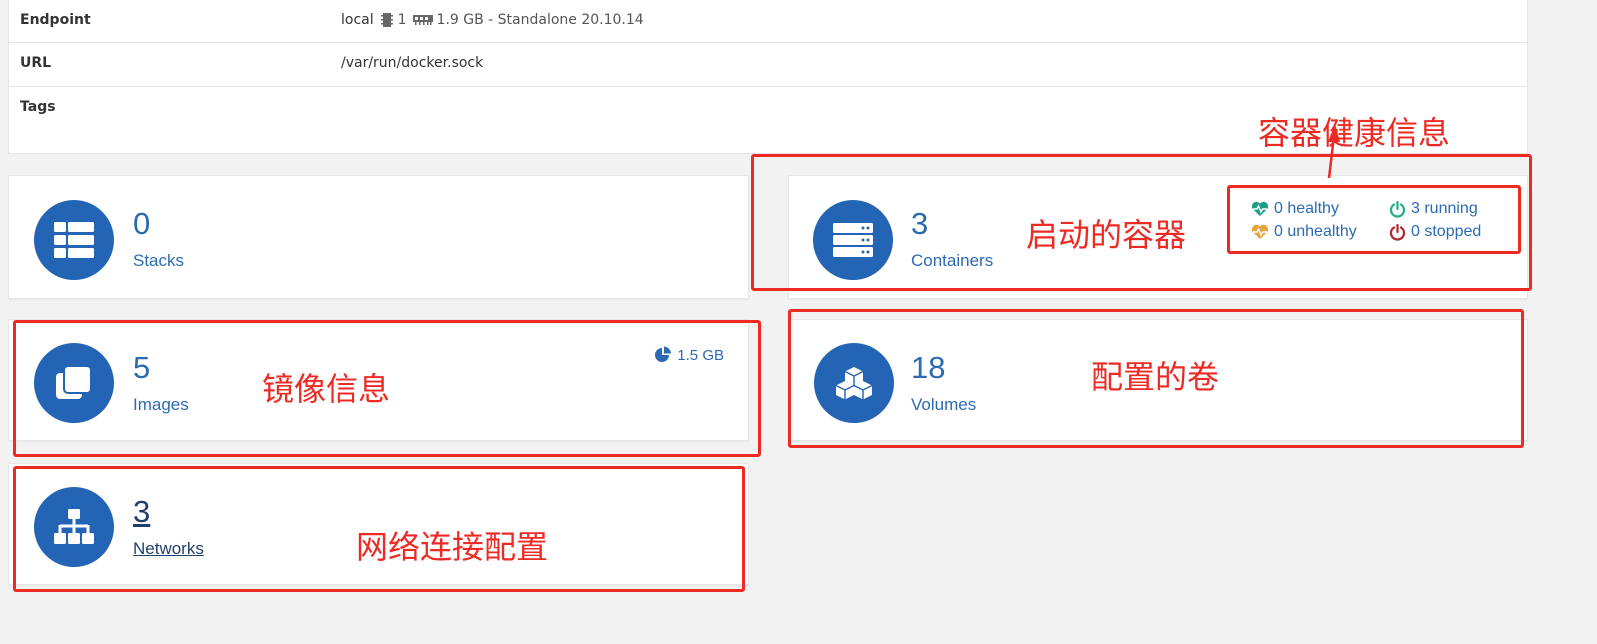  What do you see at coordinates (386, 20) in the screenshot?
I see `cpu-icon` at bounding box center [386, 20].